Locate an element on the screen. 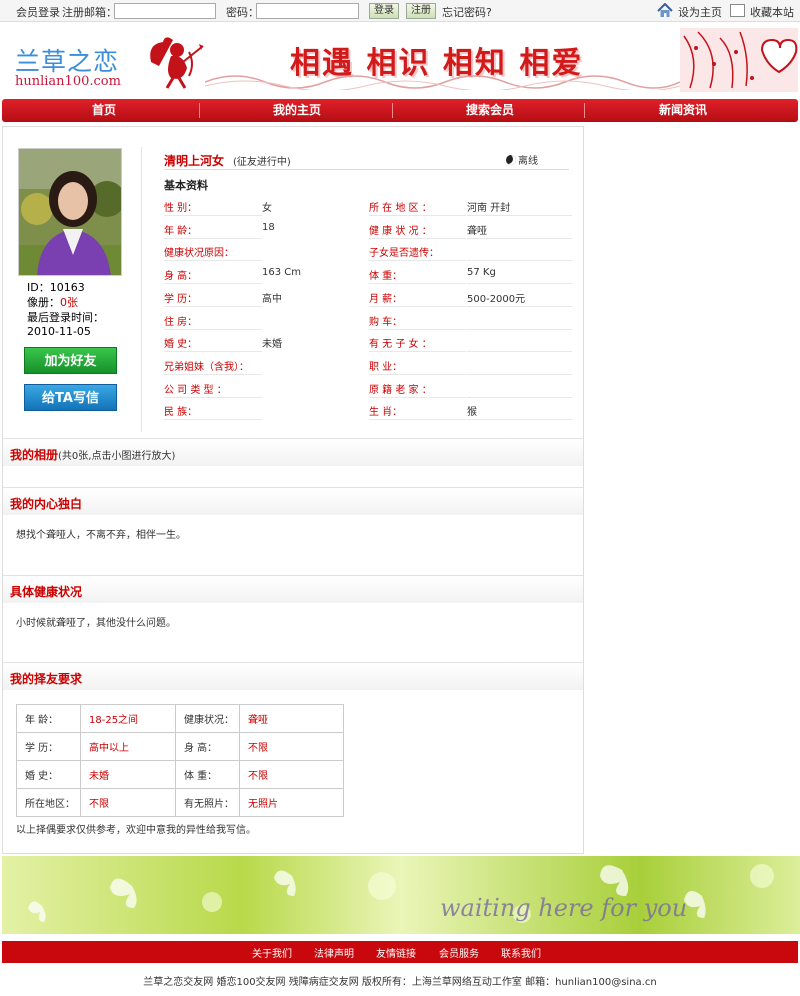 The image size is (800, 996). home-icon is located at coordinates (665, 10).